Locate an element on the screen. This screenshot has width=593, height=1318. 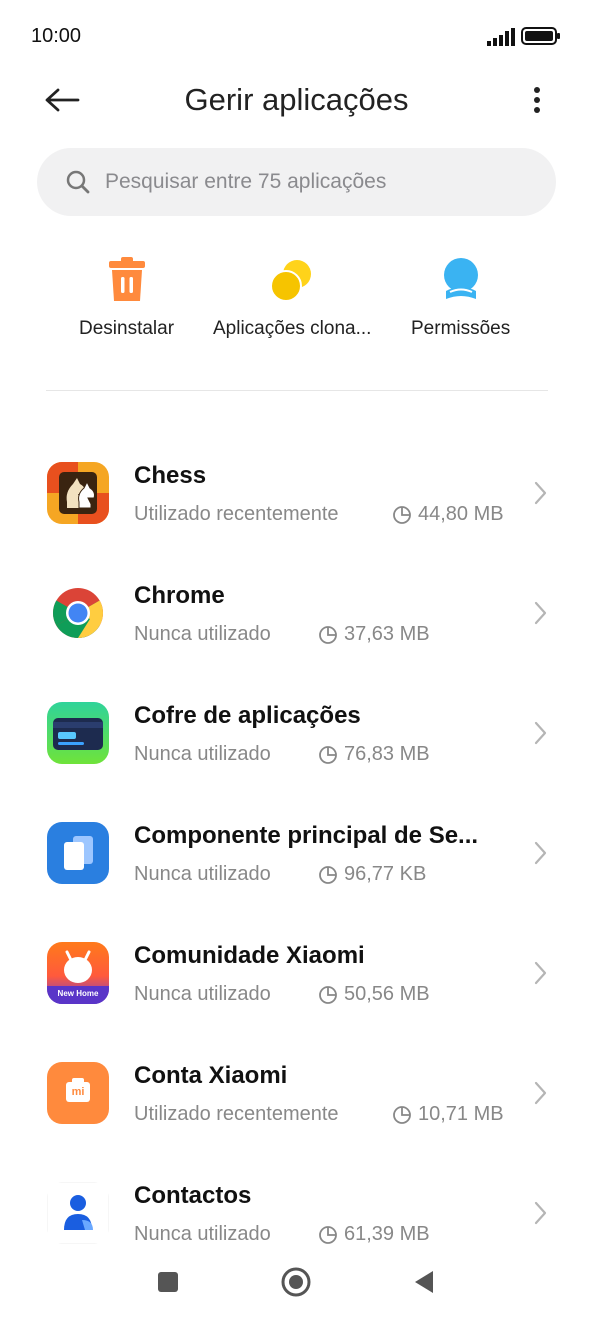
home-button is located at coordinates (296, 1282).